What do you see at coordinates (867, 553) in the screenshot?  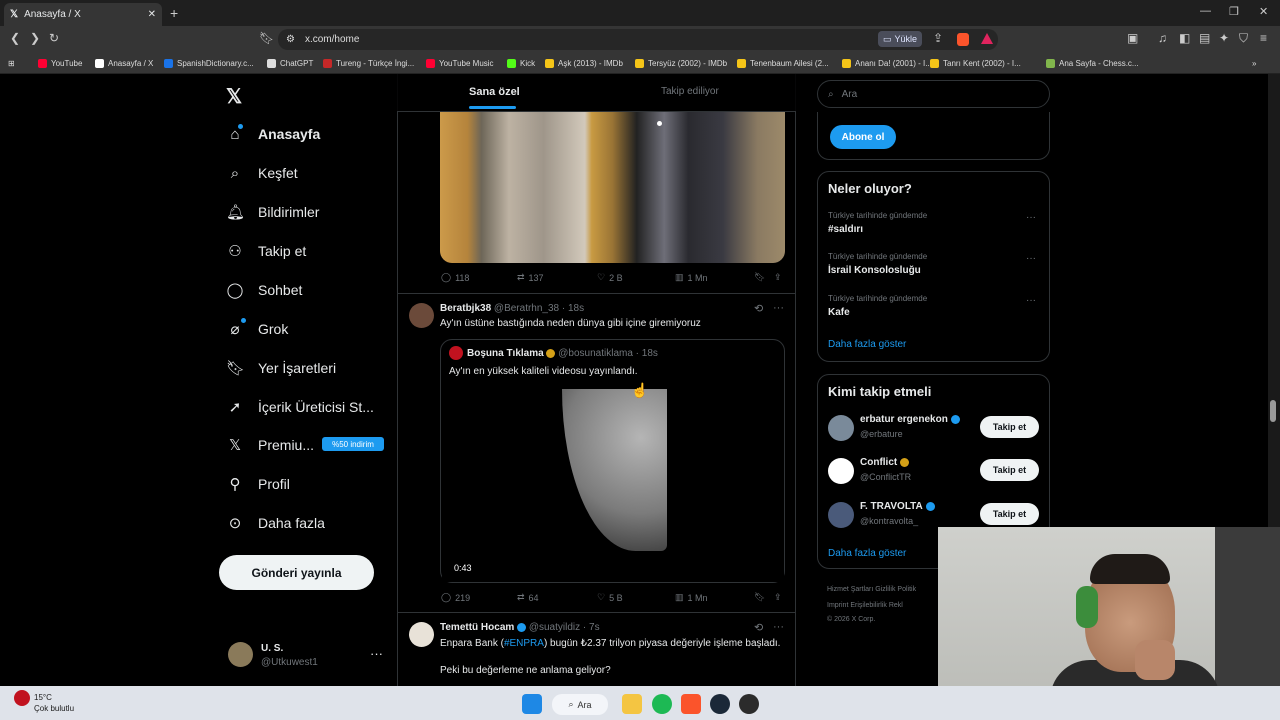 I see `who-show-more: Daha fazla göster` at bounding box center [867, 553].